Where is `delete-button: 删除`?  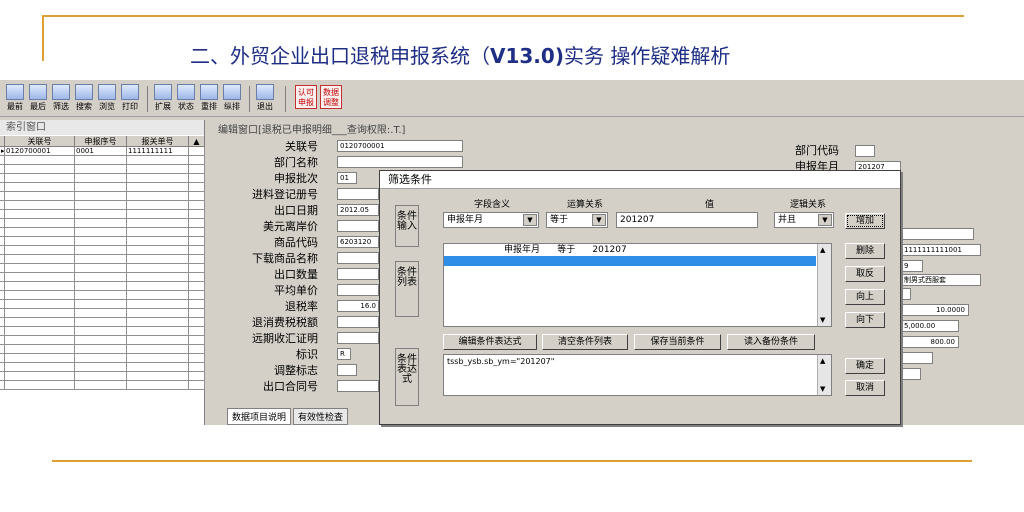
delete-button: 删除 is located at coordinates (865, 251).